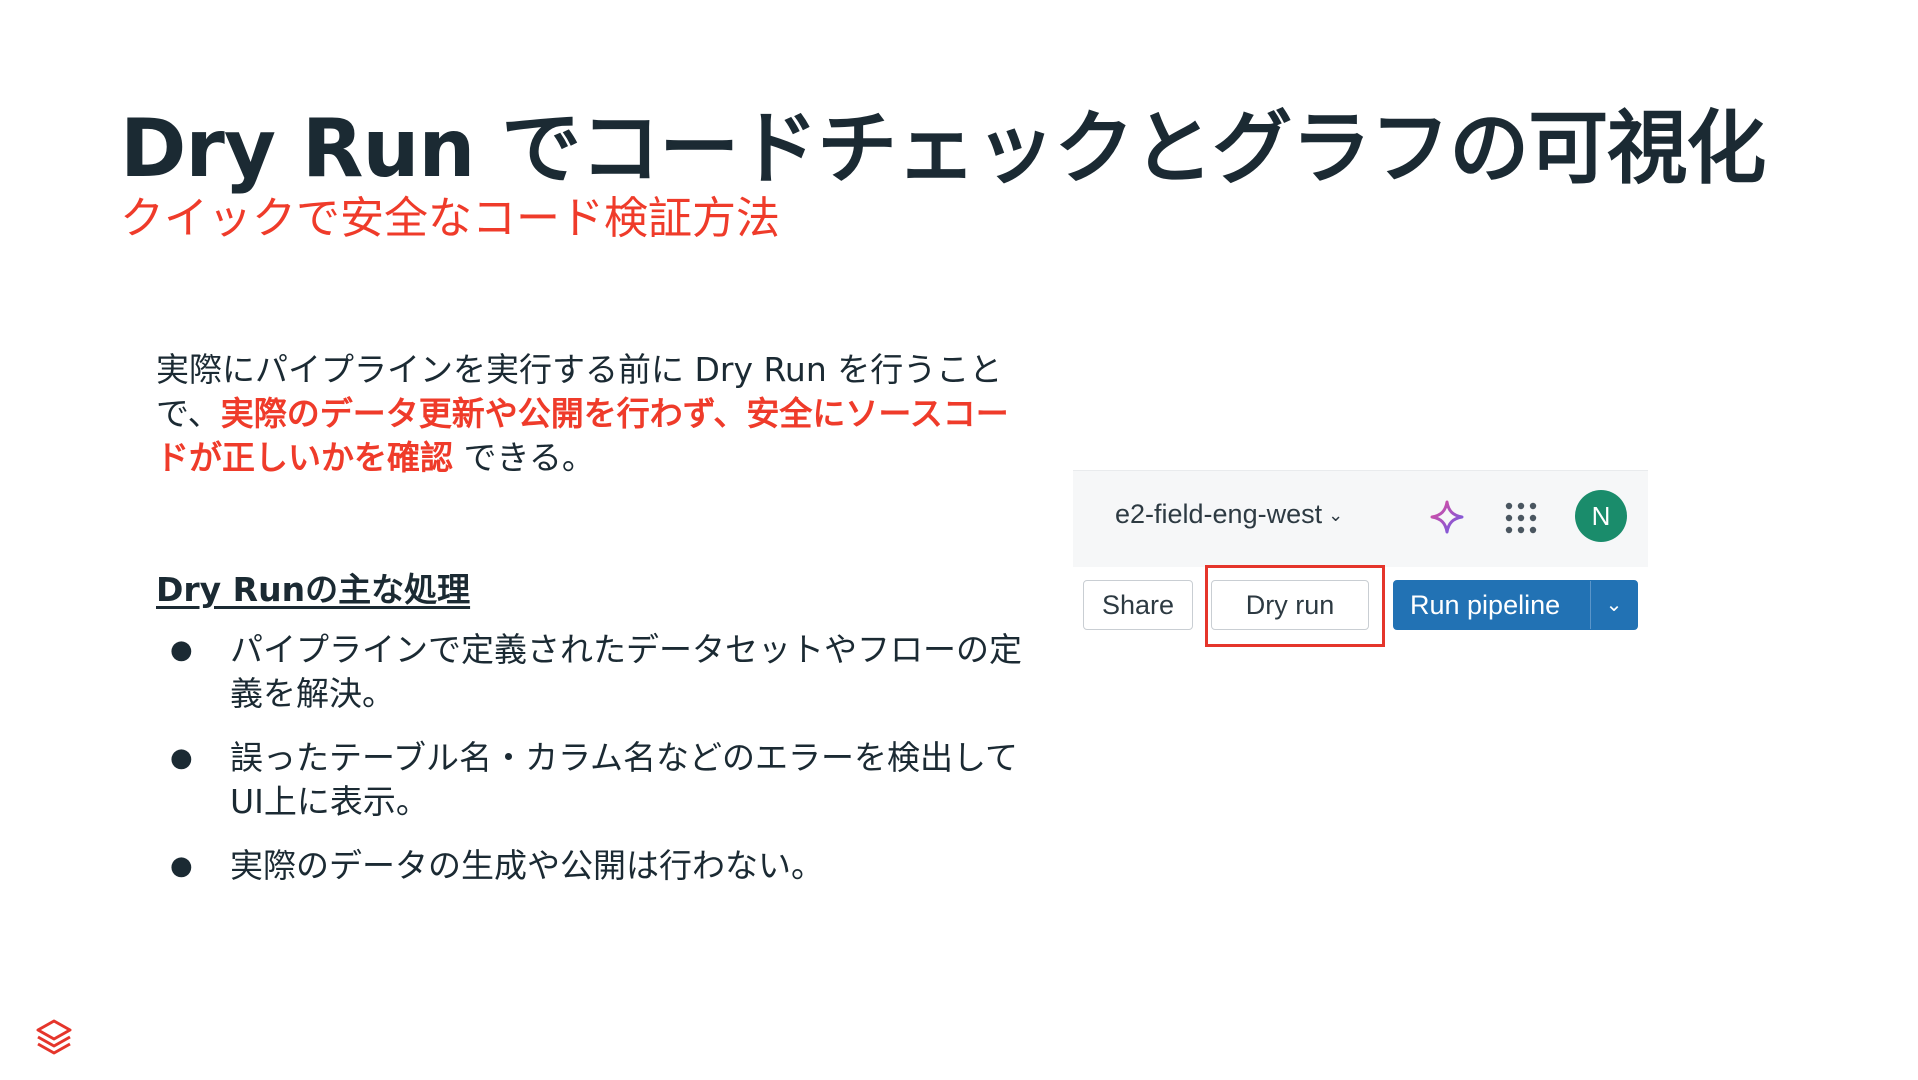  I want to click on workspace-selector: e2-field-eng-west ⌄, so click(1229, 514).